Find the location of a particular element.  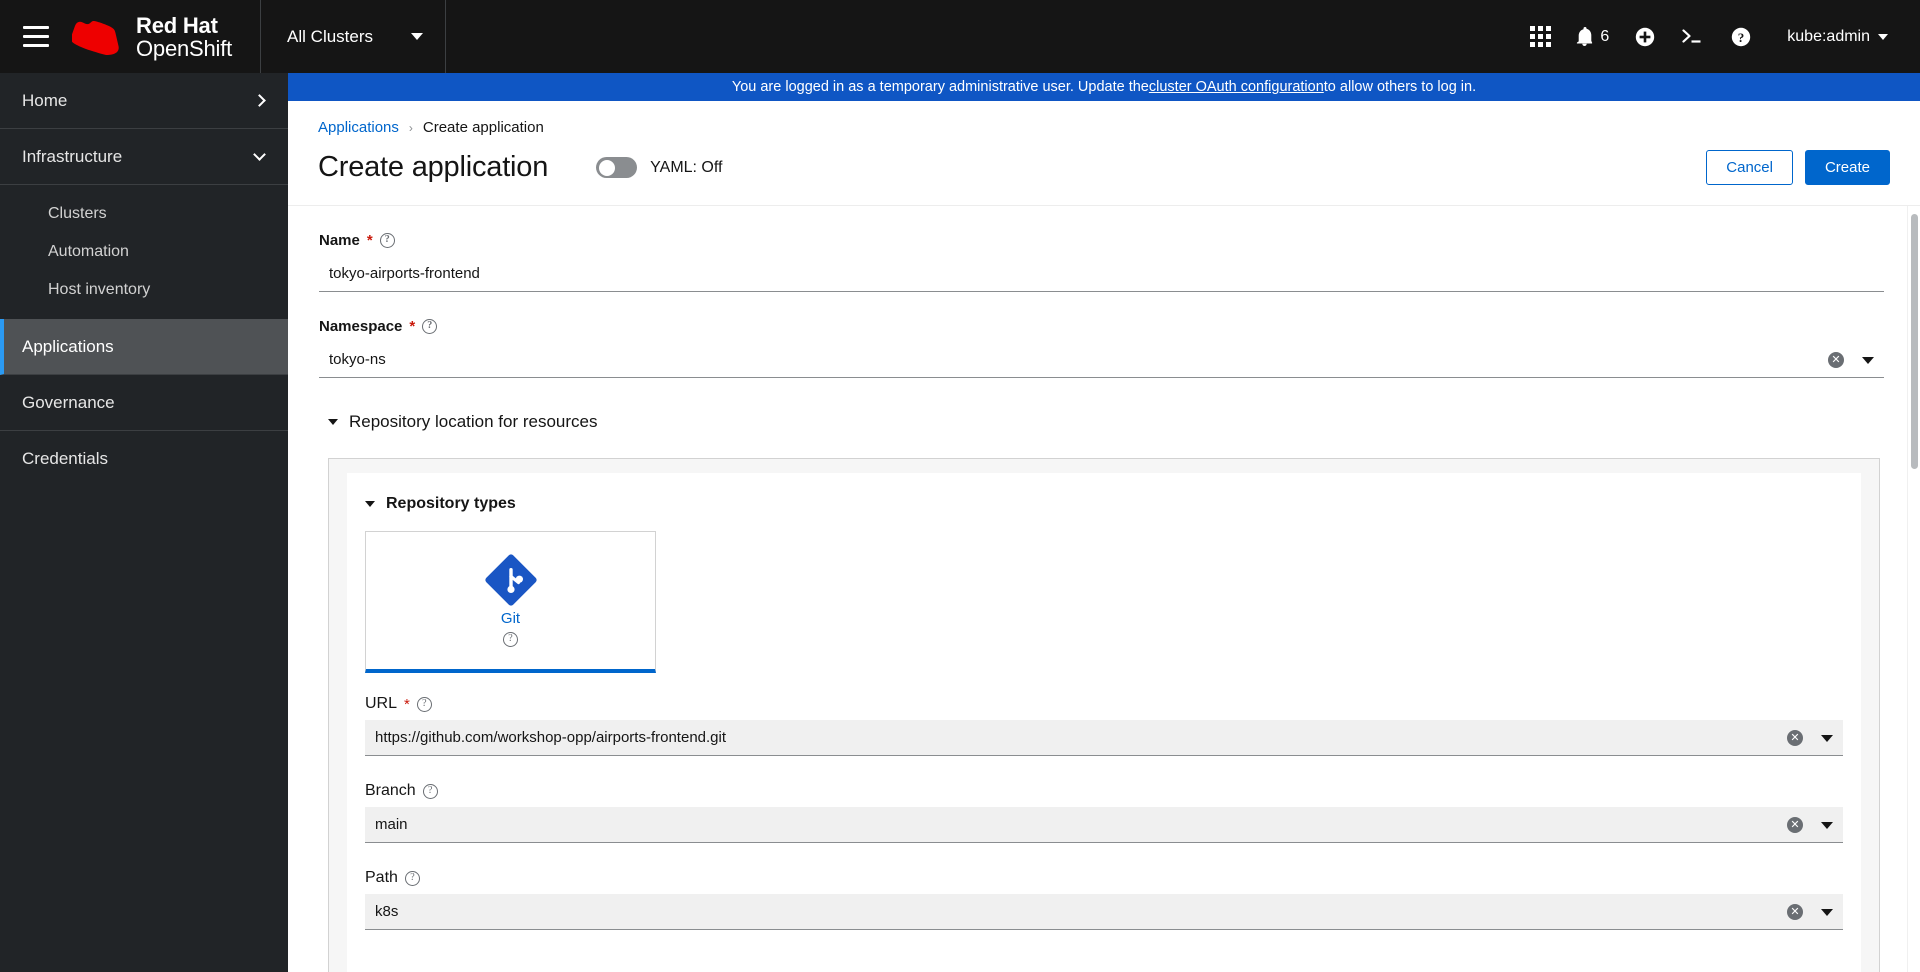

user-menu: kube:admin is located at coordinates (1833, 37).